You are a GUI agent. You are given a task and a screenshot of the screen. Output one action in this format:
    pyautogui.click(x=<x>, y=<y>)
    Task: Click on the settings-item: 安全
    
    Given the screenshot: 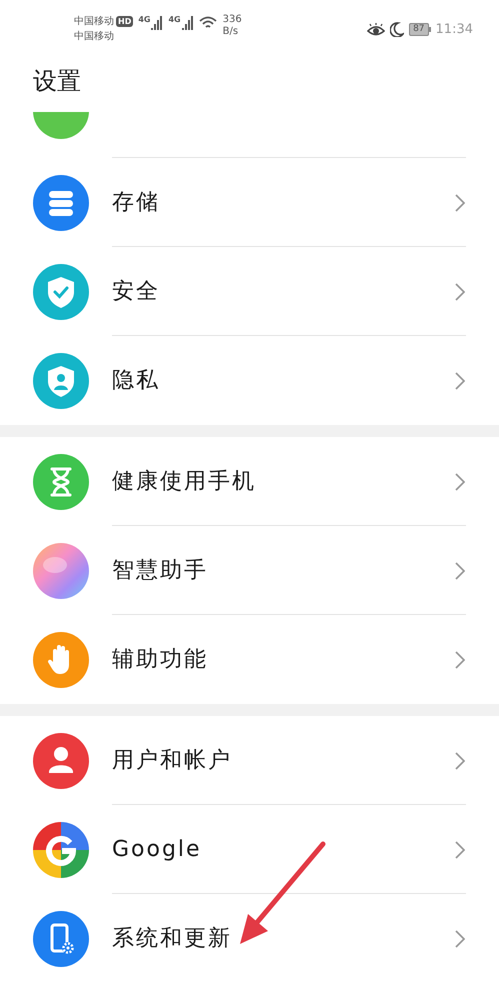 What is the action you would take?
    pyautogui.click(x=249, y=291)
    